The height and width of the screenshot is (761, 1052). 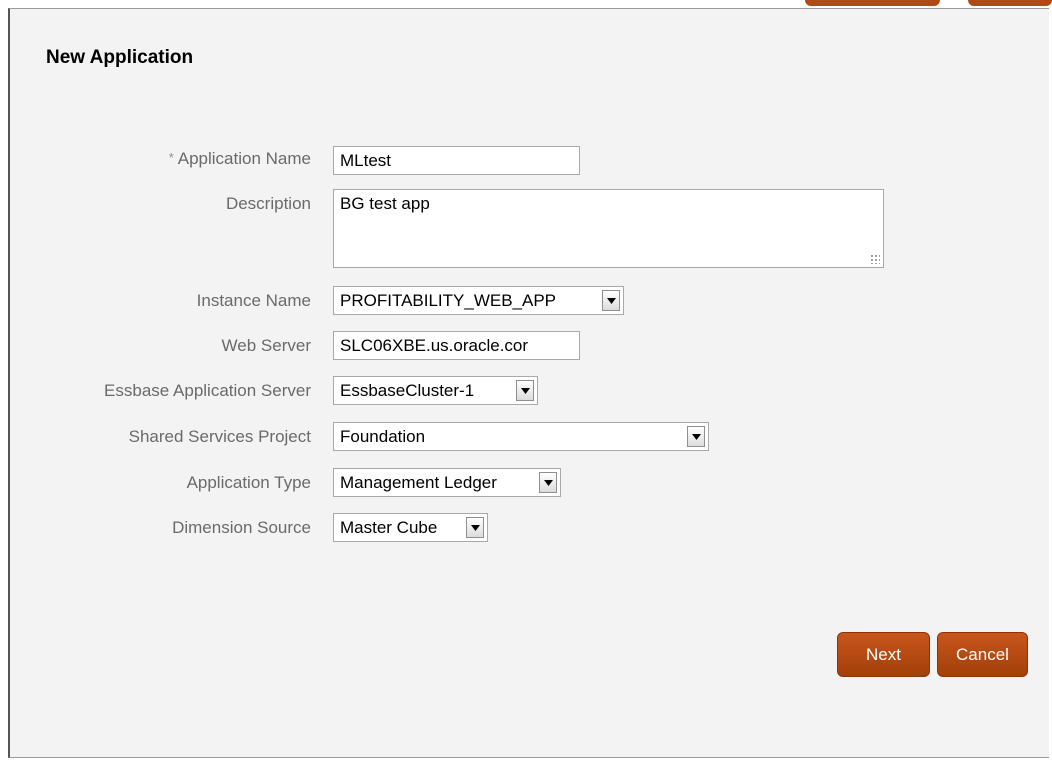 I want to click on required-marker: *, so click(x=171, y=157).